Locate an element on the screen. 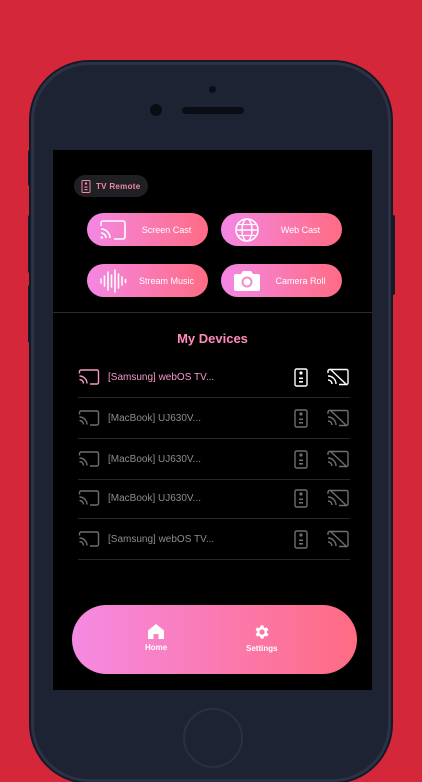 Image resolution: width=422 pixels, height=782 pixels. front-camera is located at coordinates (156, 110).